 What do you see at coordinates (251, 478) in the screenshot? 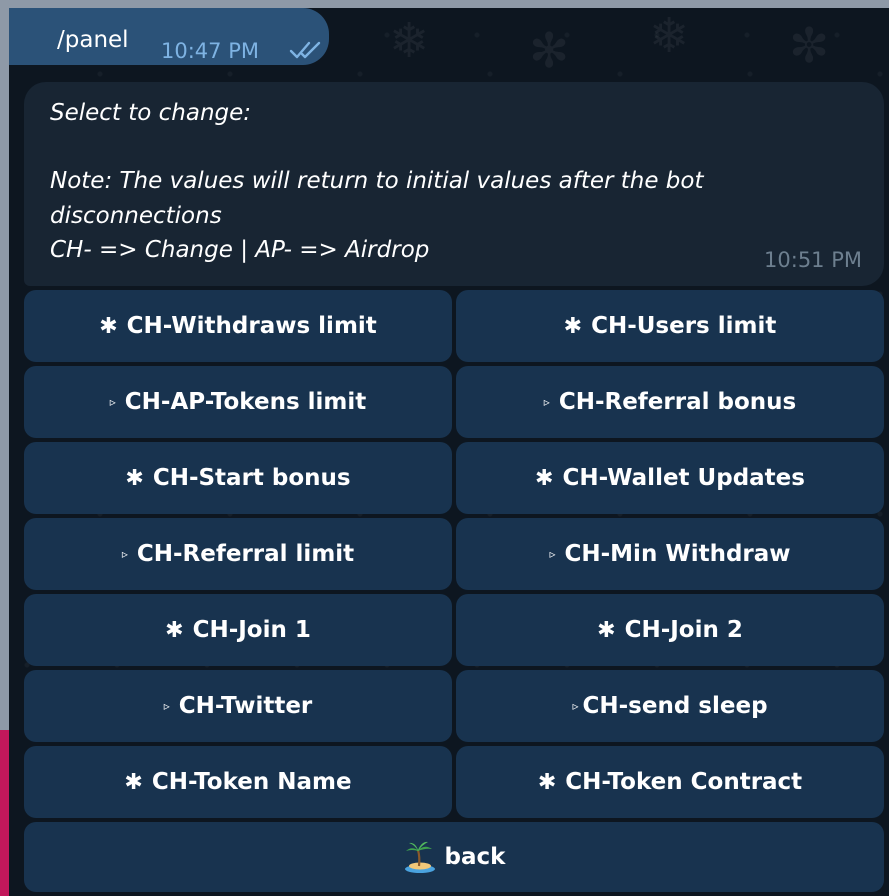
I see `button-label: CH-Start bonus` at bounding box center [251, 478].